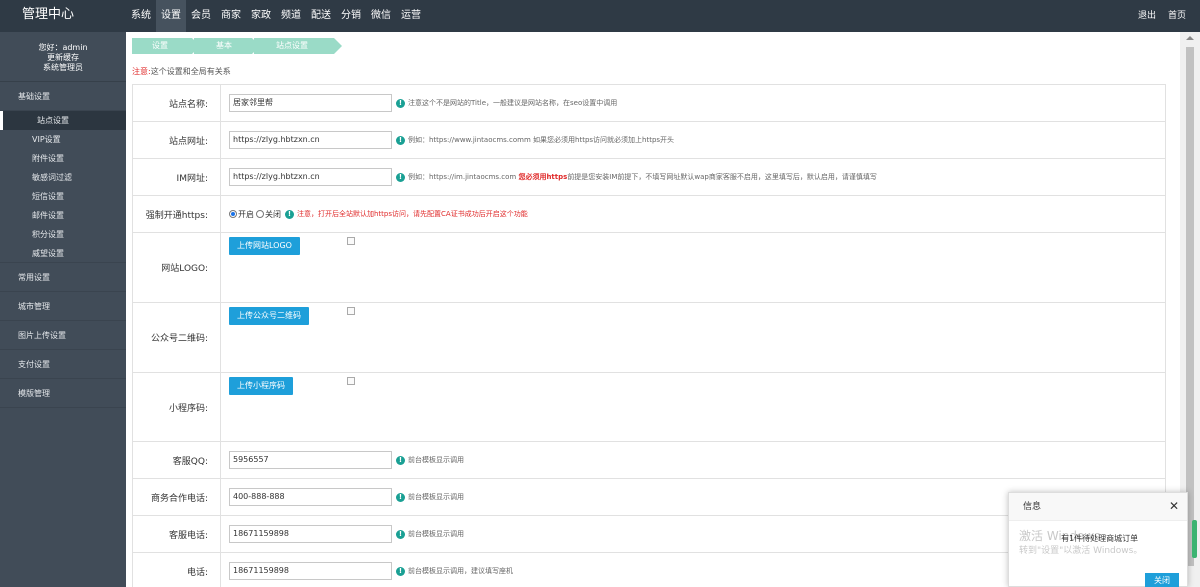  I want to click on sidebar-item-attachment-settings: 附件设置, so click(63, 158).